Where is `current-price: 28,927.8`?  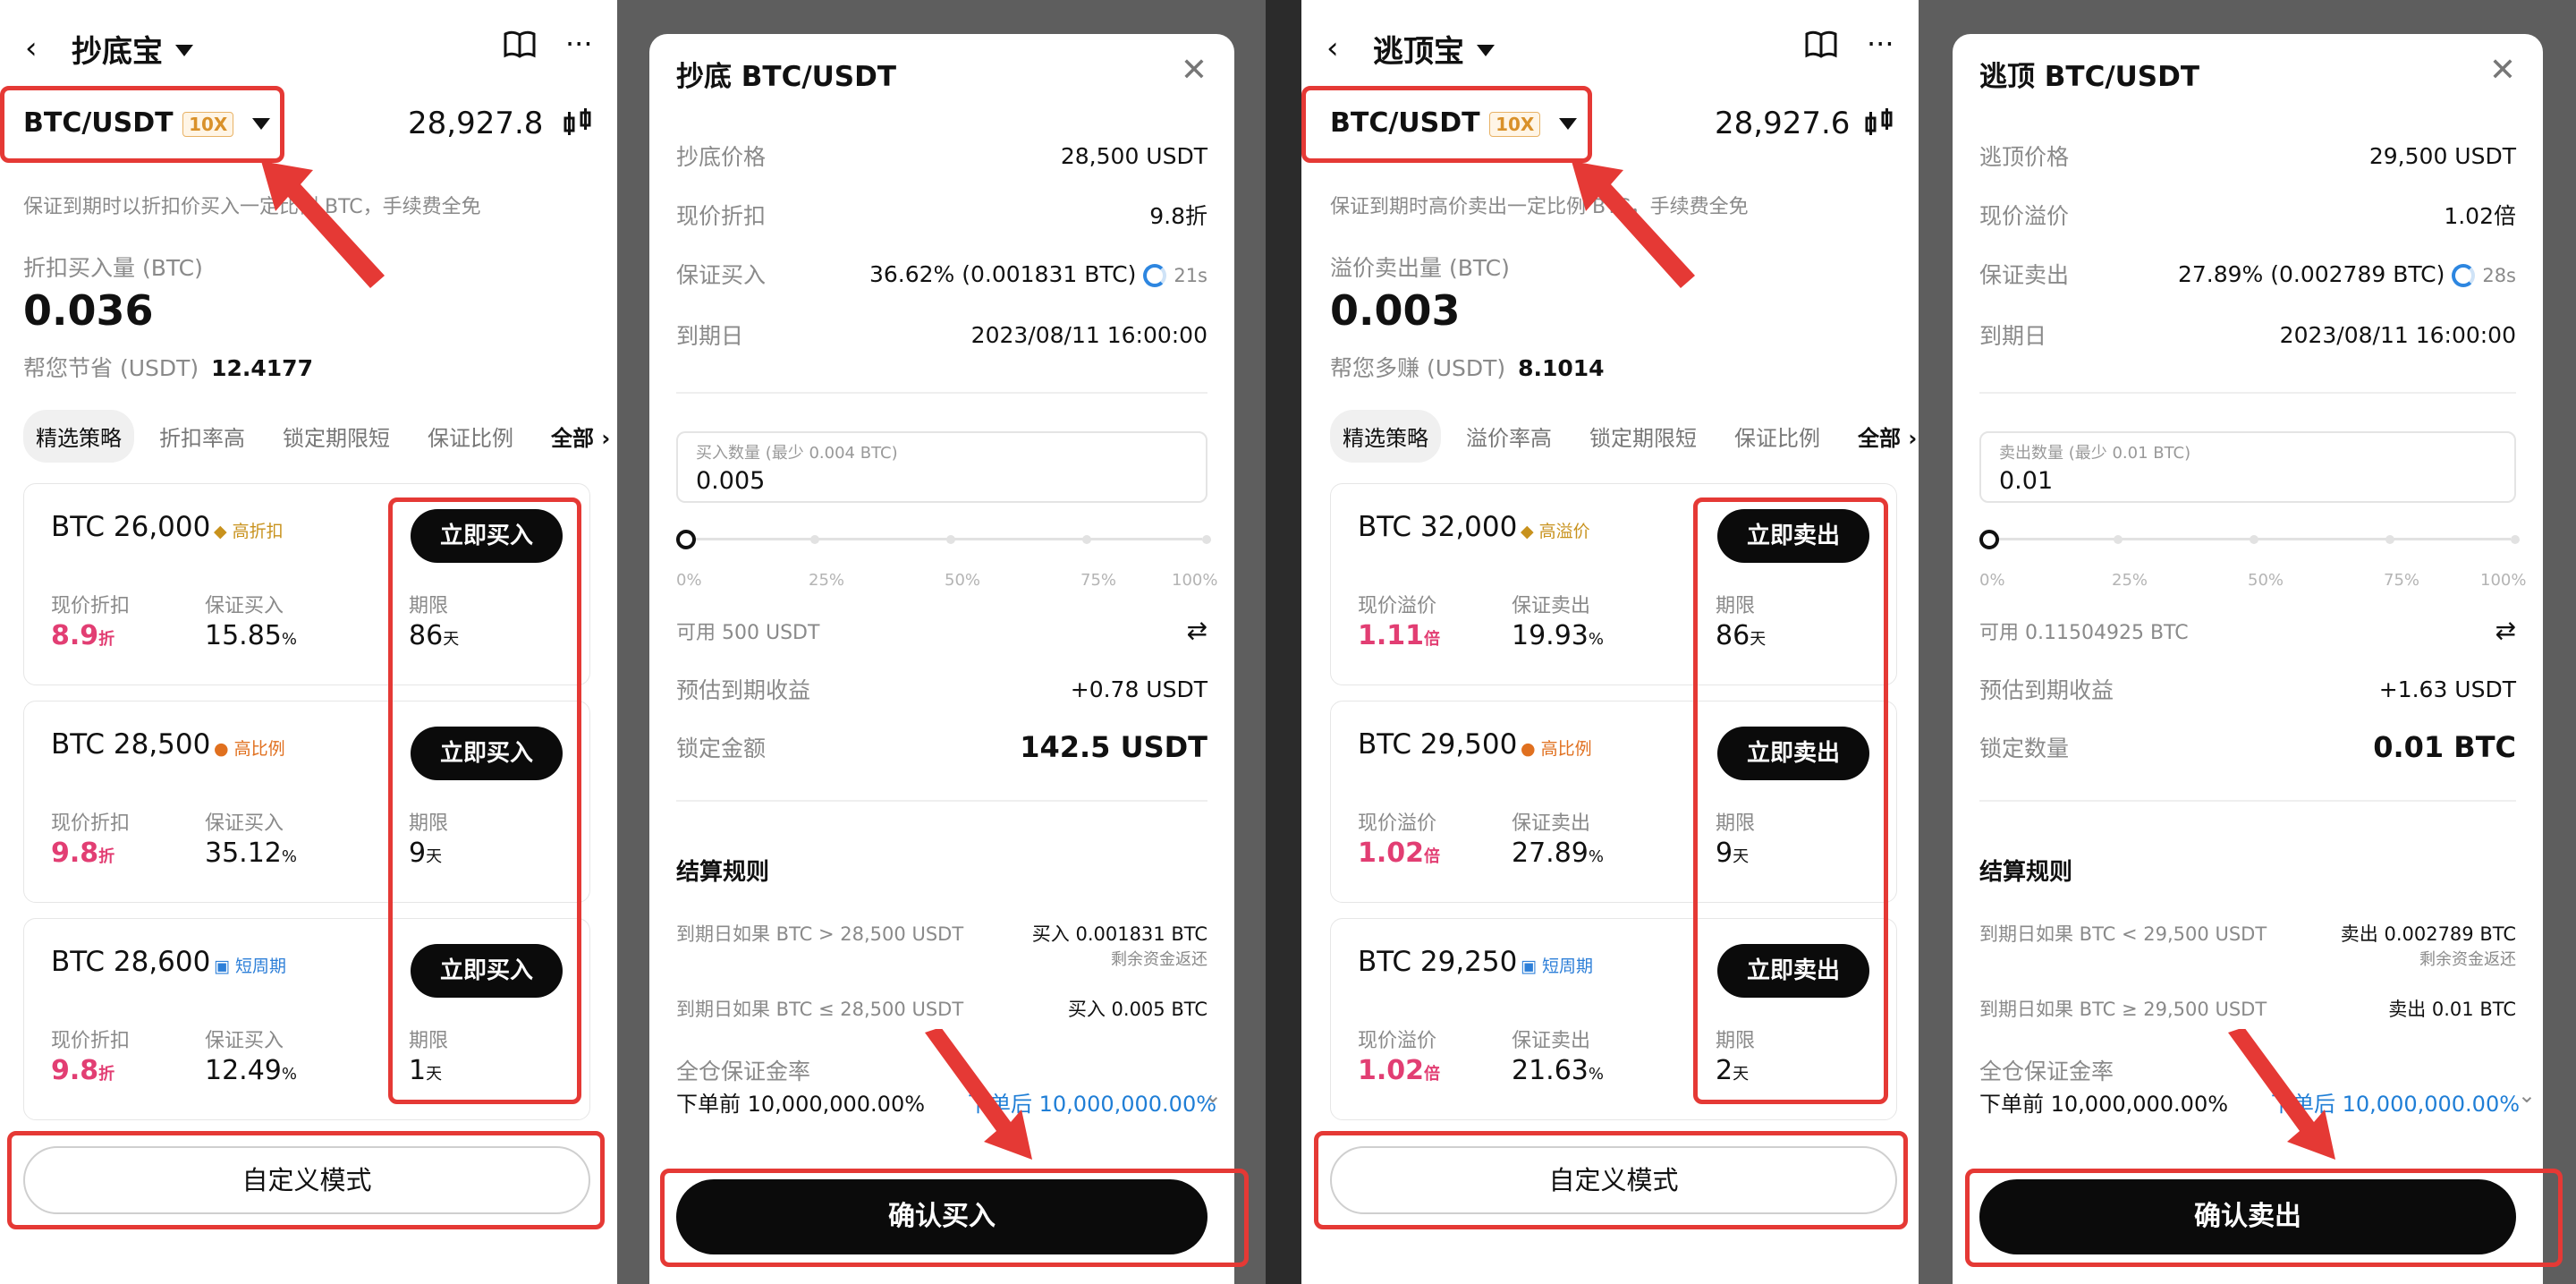
current-price: 28,927.8 is located at coordinates (476, 123).